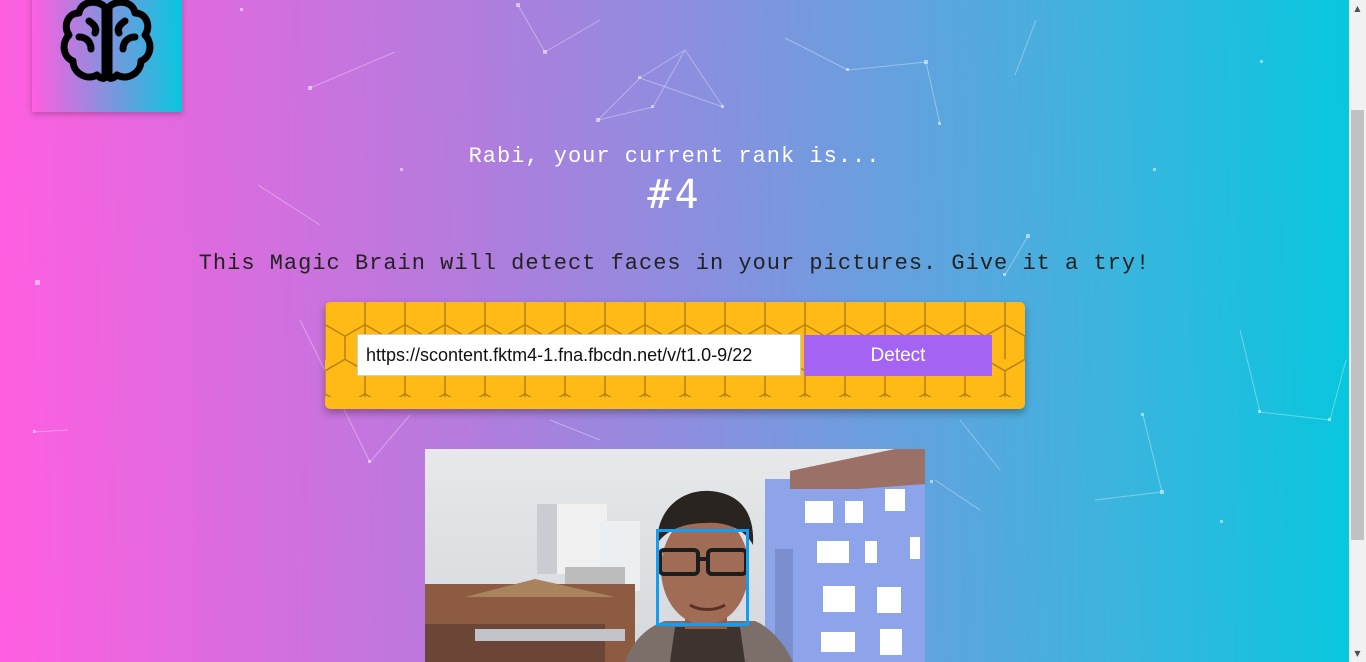 The height and width of the screenshot is (662, 1366). What do you see at coordinates (107, 41) in the screenshot?
I see `brain-icon` at bounding box center [107, 41].